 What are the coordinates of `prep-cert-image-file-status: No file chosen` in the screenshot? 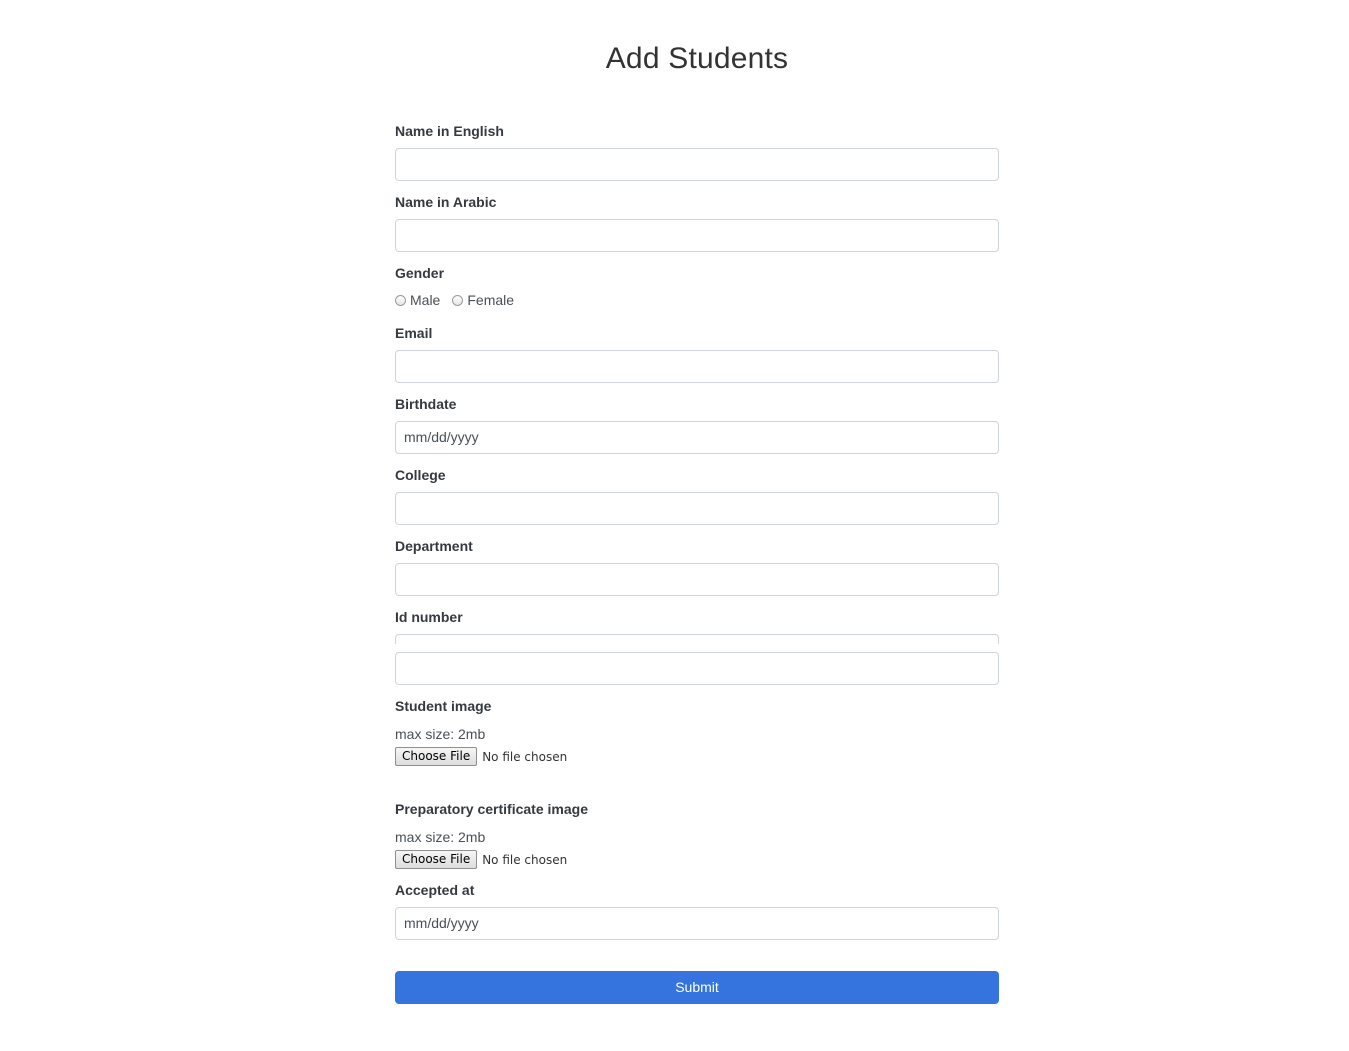 It's located at (525, 859).